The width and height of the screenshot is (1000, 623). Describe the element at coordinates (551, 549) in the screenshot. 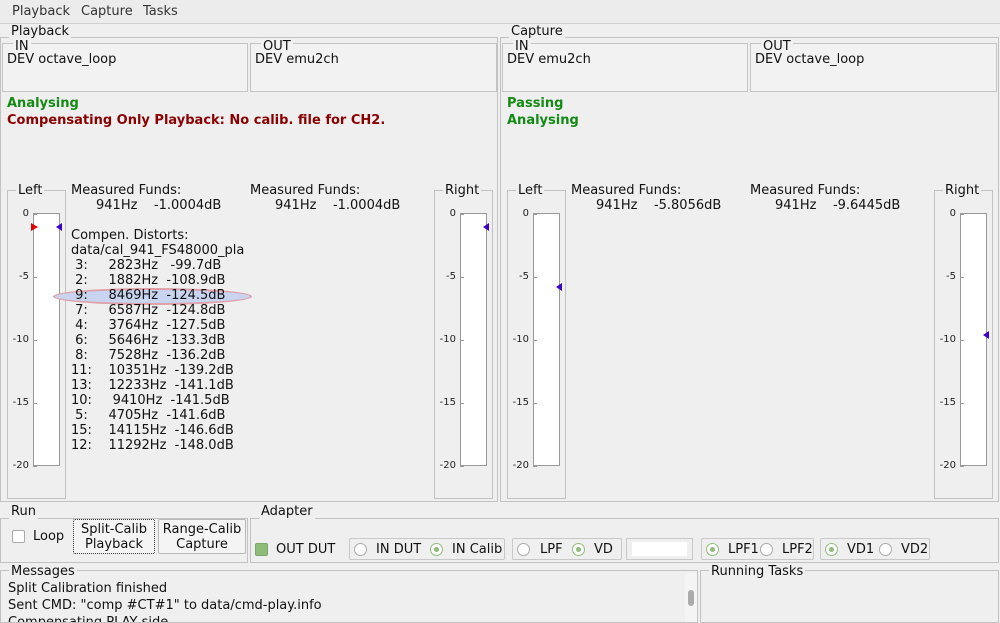

I see `lpf-label: LPF` at that location.